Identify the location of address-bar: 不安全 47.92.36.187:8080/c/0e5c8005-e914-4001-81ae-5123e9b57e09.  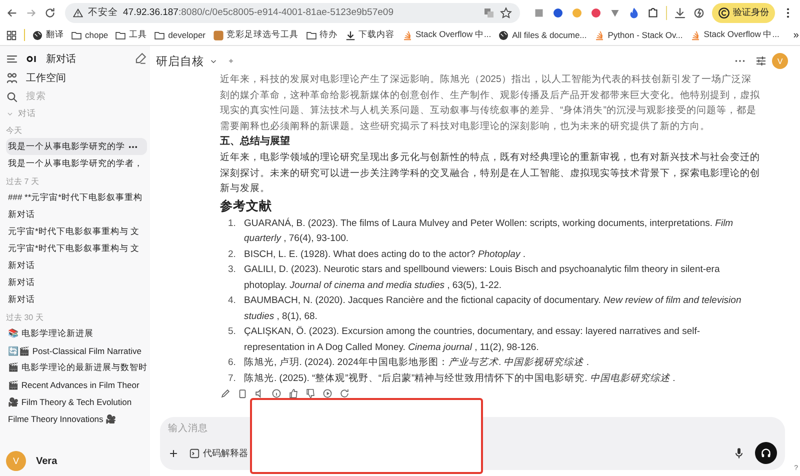
(292, 12).